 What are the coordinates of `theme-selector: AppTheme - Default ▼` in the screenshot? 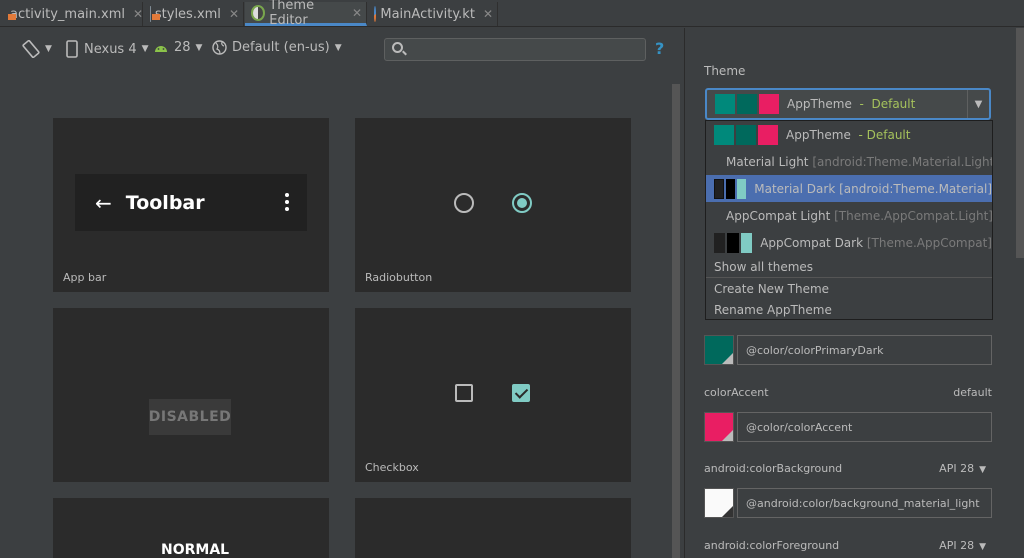 It's located at (848, 104).